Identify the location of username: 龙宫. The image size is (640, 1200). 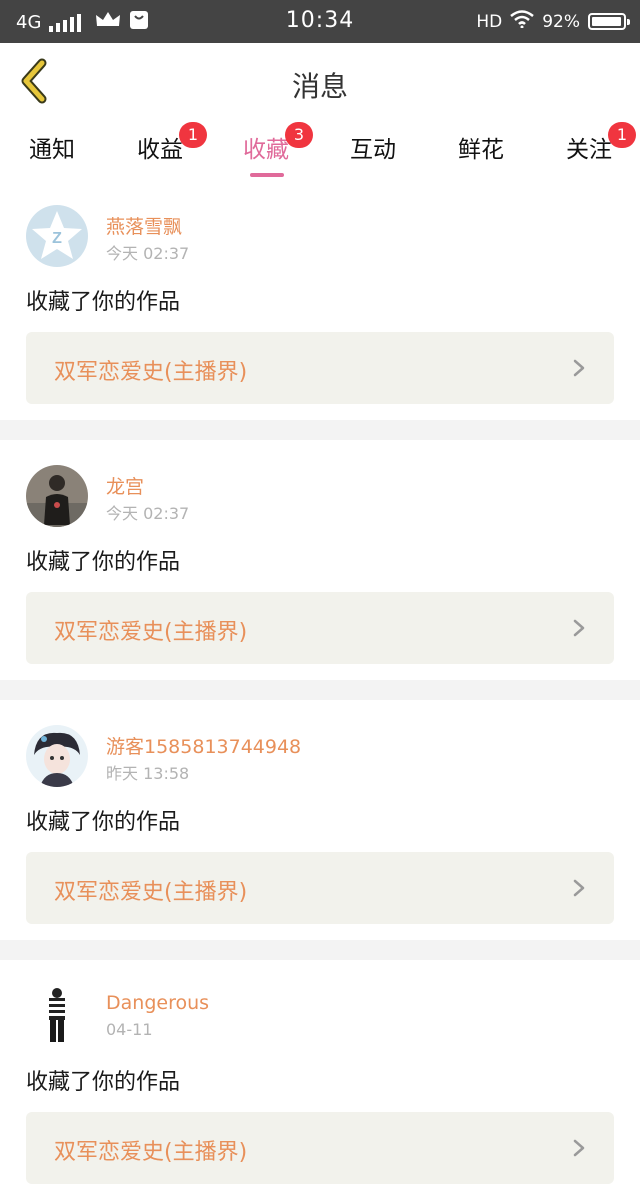
(125, 485).